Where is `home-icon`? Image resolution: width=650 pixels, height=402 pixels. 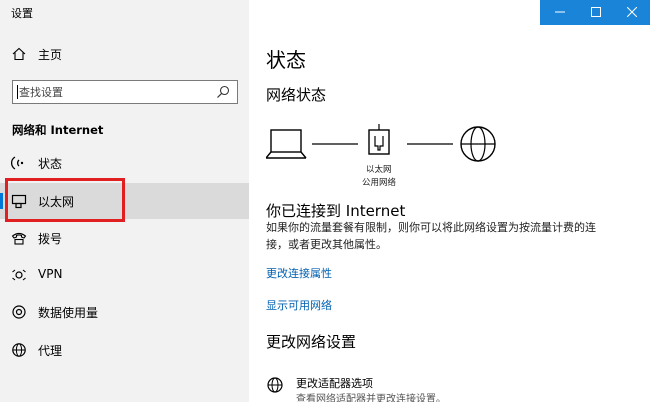
home-icon is located at coordinates (19, 54).